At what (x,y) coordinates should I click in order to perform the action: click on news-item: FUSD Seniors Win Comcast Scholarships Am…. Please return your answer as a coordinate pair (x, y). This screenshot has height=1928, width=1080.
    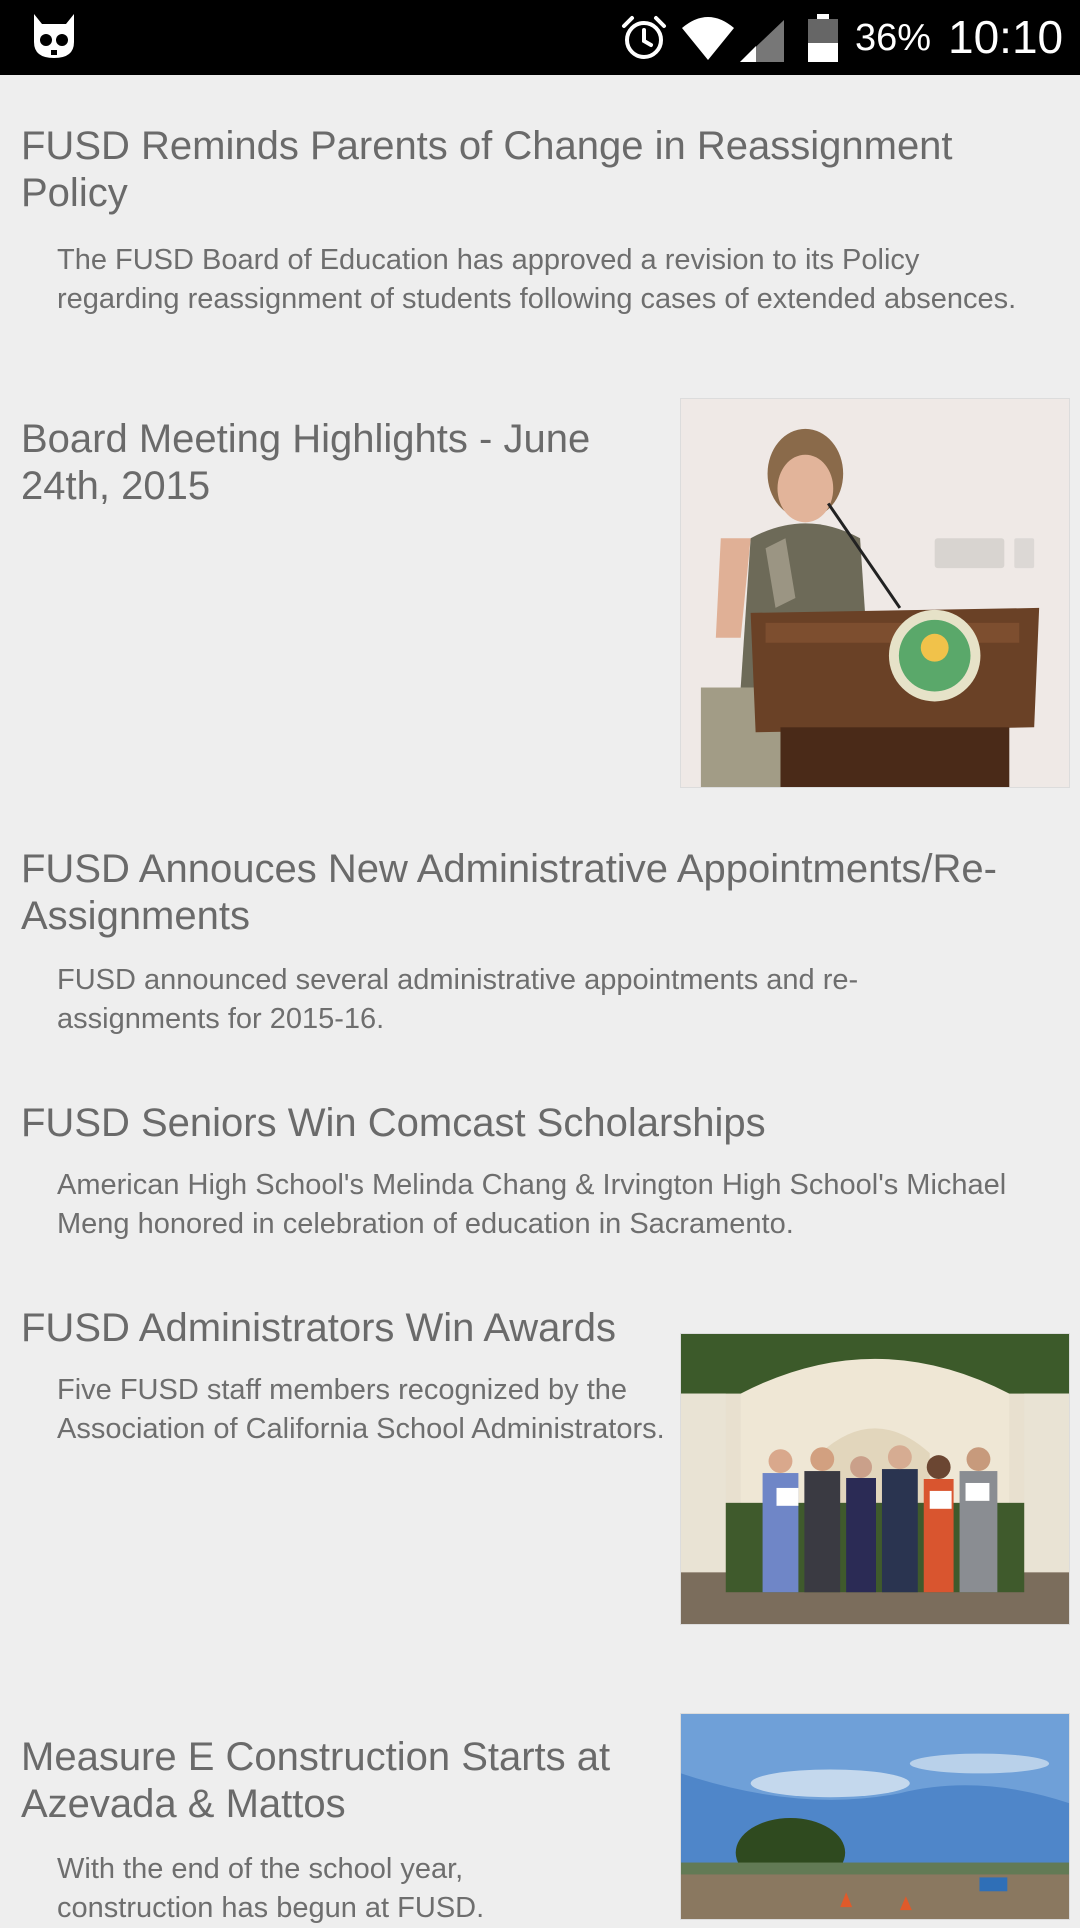
    Looking at the image, I should click on (540, 1170).